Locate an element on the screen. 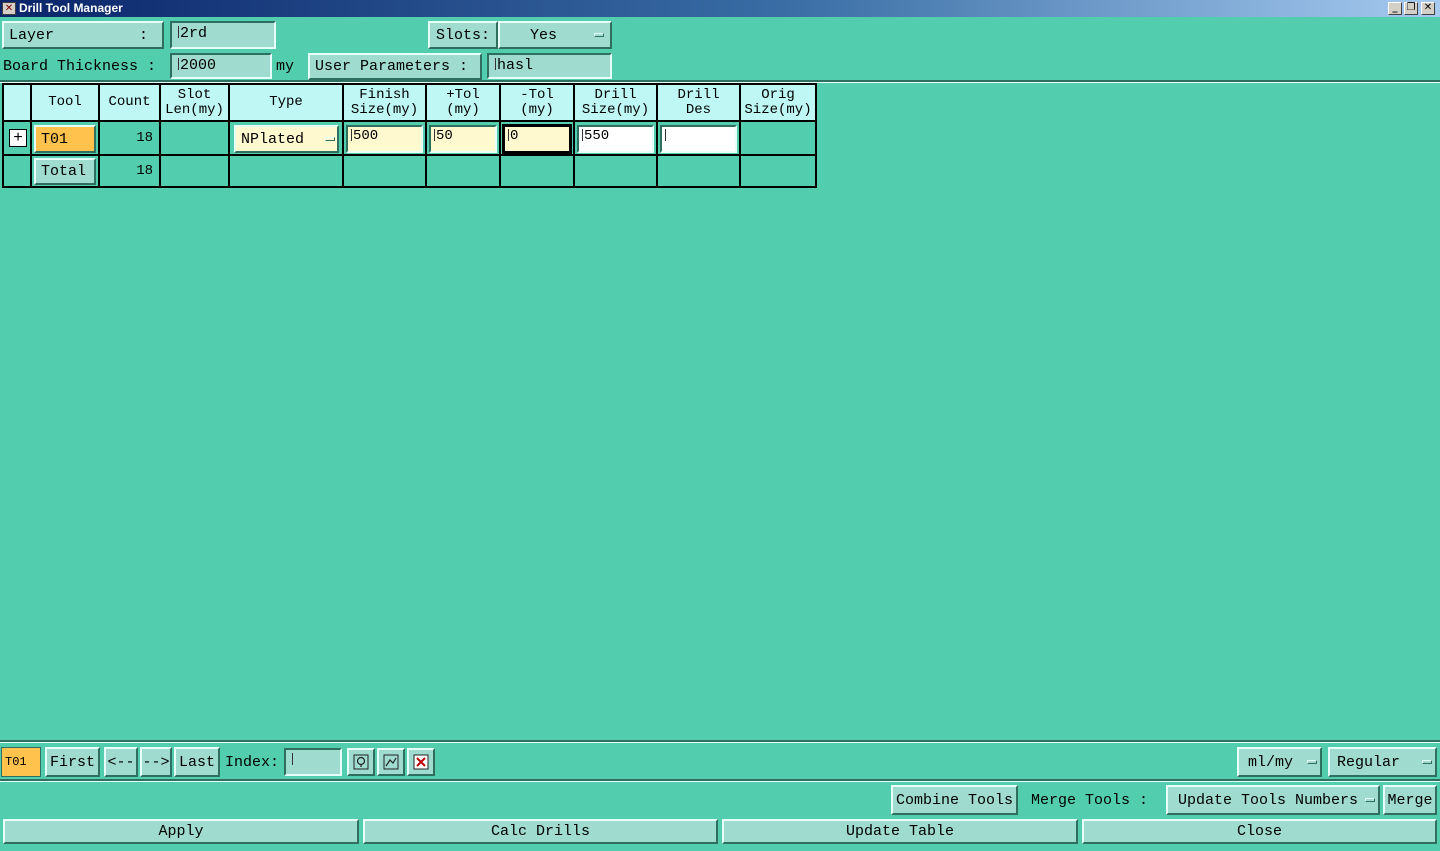 The image size is (1440, 851). slots-dropdown: Yes is located at coordinates (555, 35).